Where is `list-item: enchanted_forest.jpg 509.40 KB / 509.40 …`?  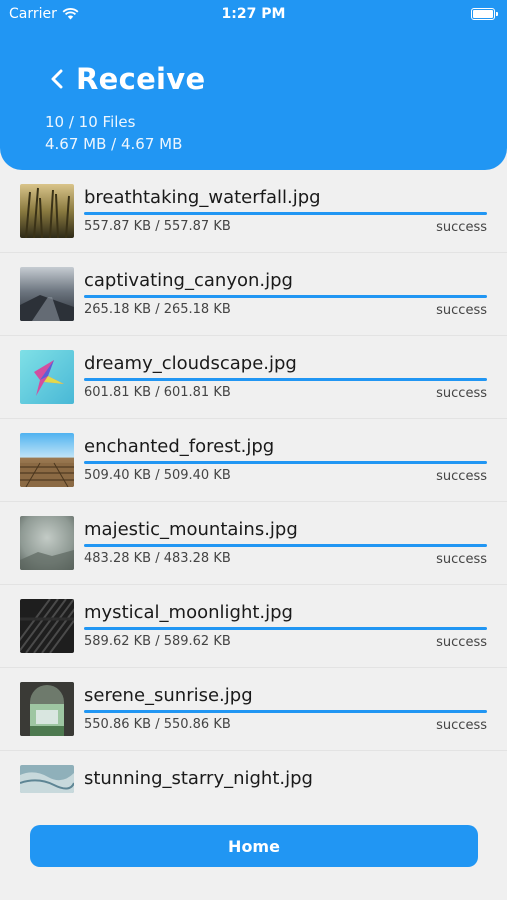
list-item: enchanted_forest.jpg 509.40 KB / 509.40 … is located at coordinates (253, 460).